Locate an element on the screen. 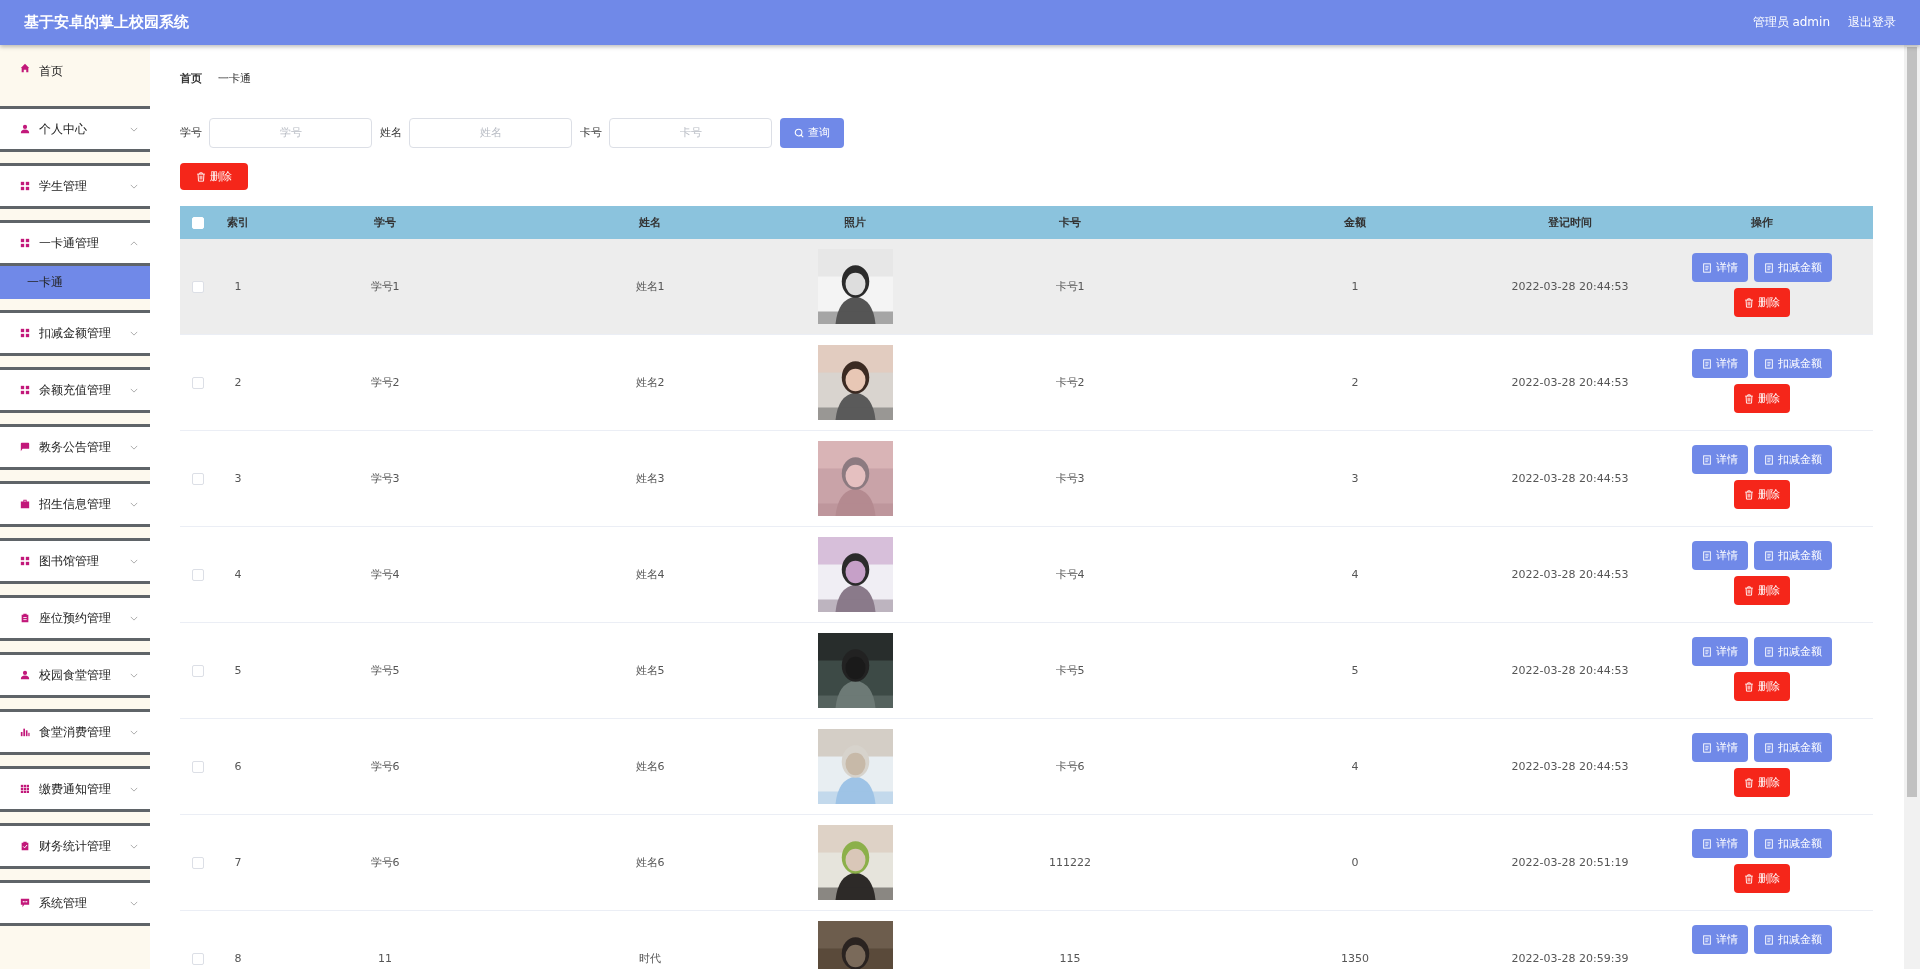  table-cell: 学号3 is located at coordinates (385, 478).